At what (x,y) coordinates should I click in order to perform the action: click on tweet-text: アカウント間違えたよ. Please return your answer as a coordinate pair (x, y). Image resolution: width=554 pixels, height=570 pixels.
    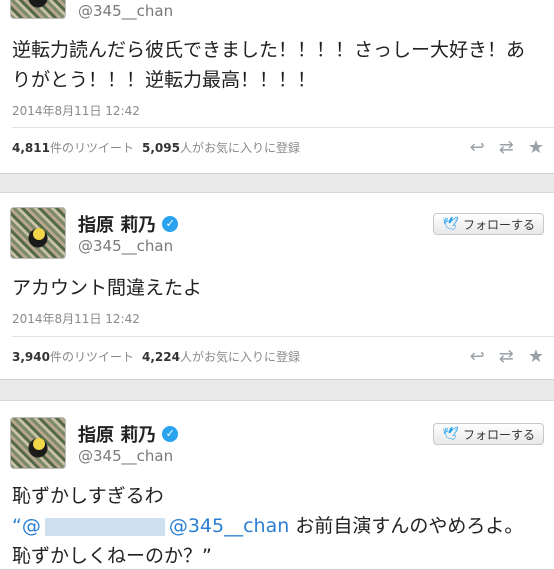
    Looking at the image, I should click on (107, 288).